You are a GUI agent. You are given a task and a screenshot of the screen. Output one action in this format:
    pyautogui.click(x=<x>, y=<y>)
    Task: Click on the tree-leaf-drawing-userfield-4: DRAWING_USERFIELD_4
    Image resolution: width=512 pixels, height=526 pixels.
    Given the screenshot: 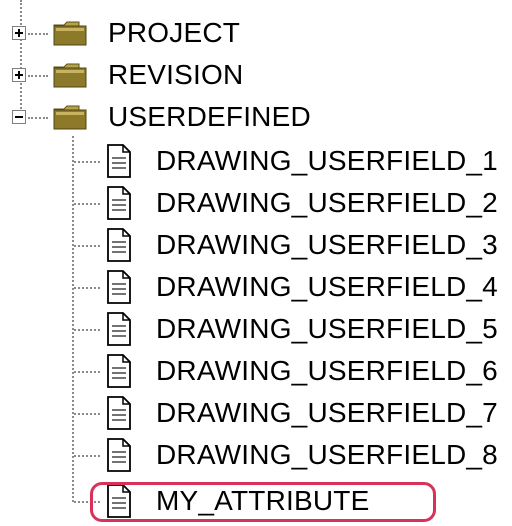 What is the action you would take?
    pyautogui.click(x=256, y=287)
    